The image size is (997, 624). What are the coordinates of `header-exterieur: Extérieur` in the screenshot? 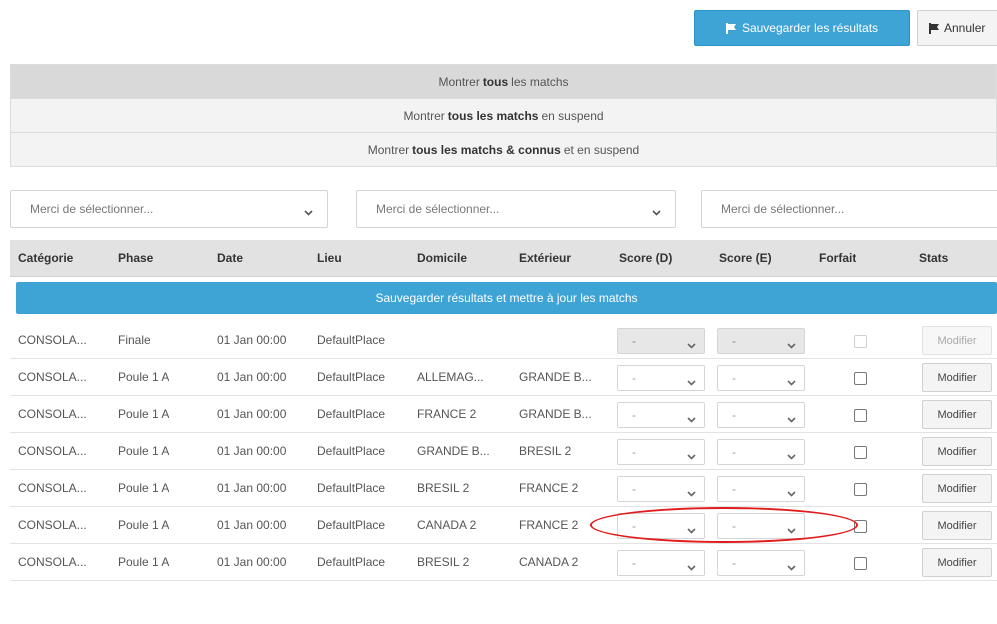 It's located at (545, 258).